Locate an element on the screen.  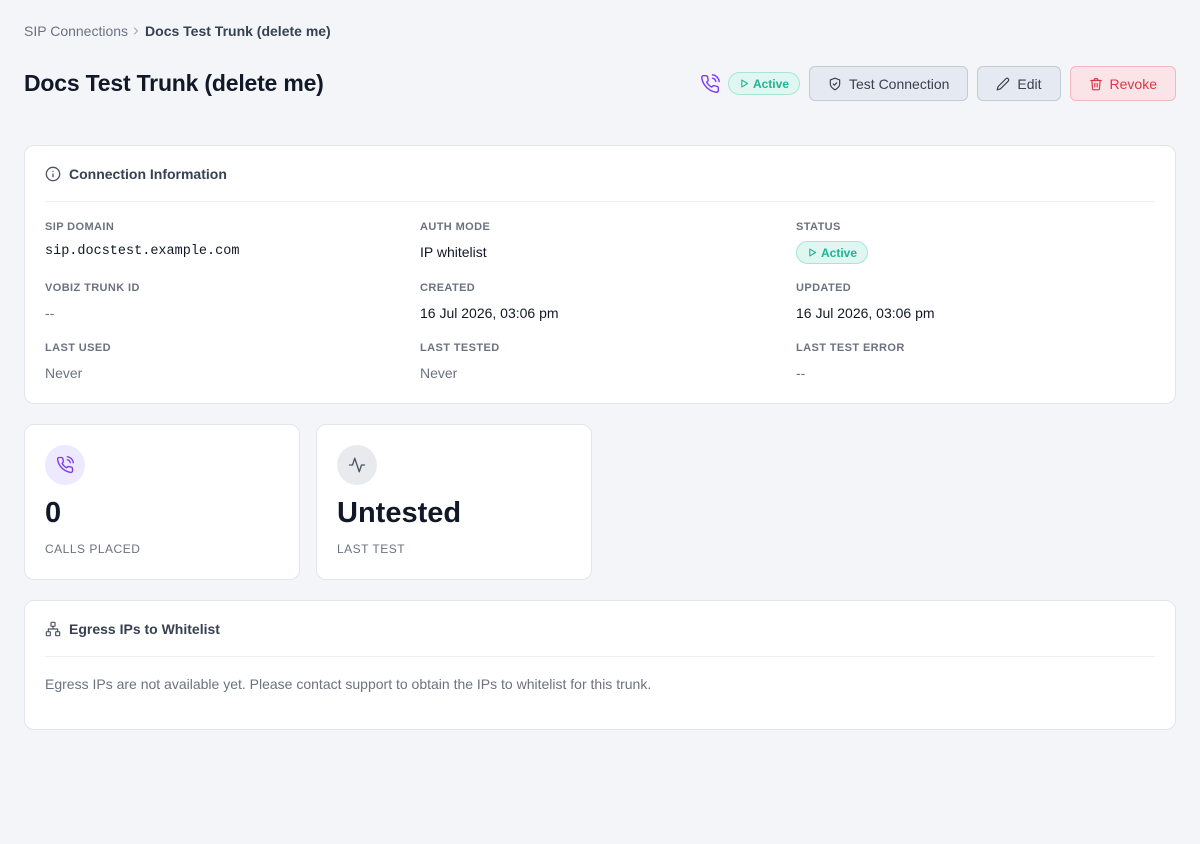
info-icon is located at coordinates (53, 173).